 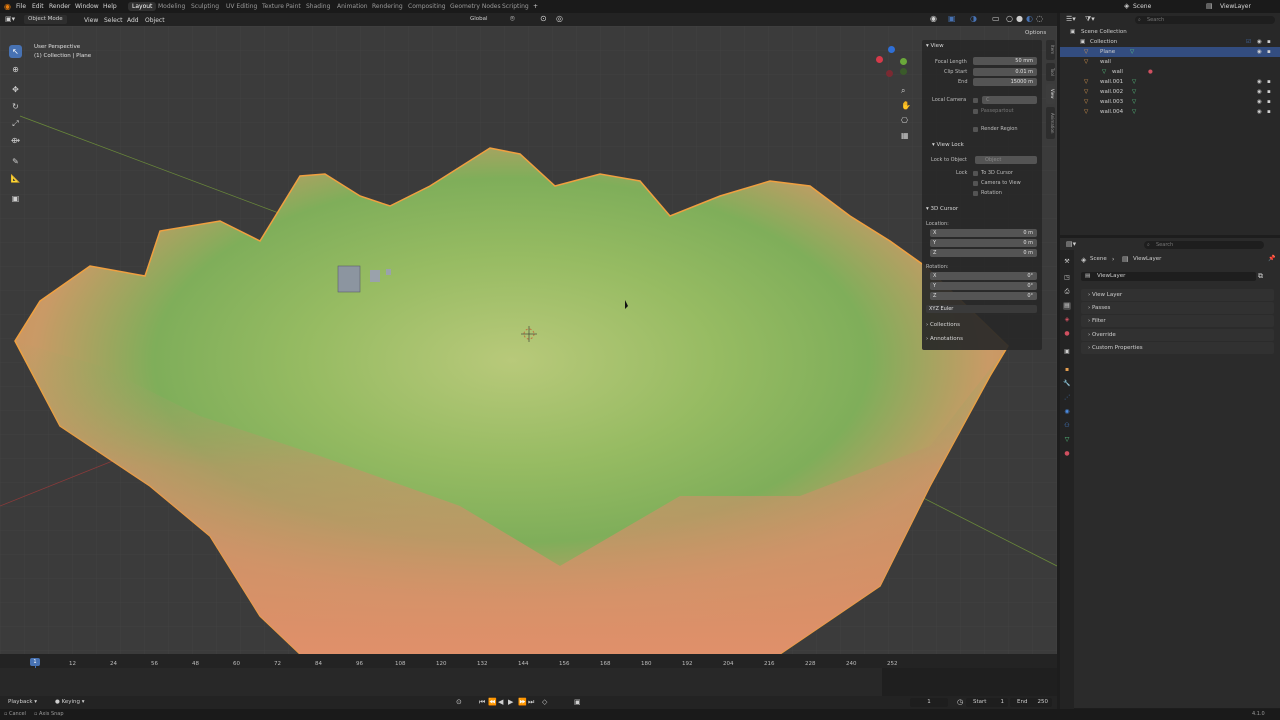 I want to click on outliner-row-scene-collection: ▣ Scene Collection, so click(x=1170, y=32).